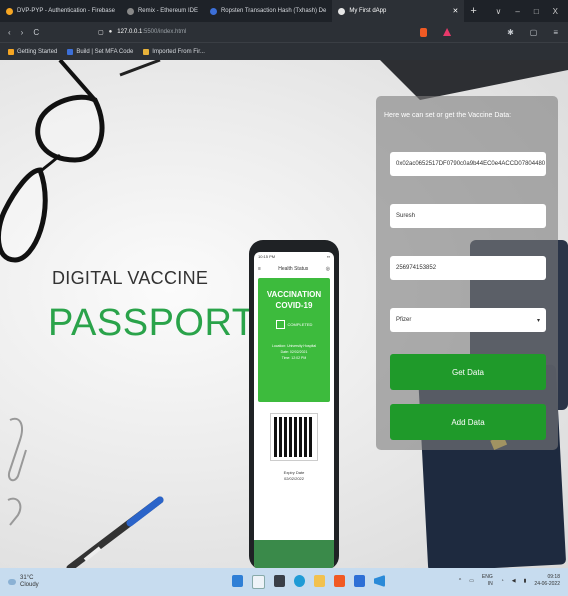 The height and width of the screenshot is (596, 568). What do you see at coordinates (300, 324) in the screenshot?
I see `status-text: COMPLETED` at bounding box center [300, 324].